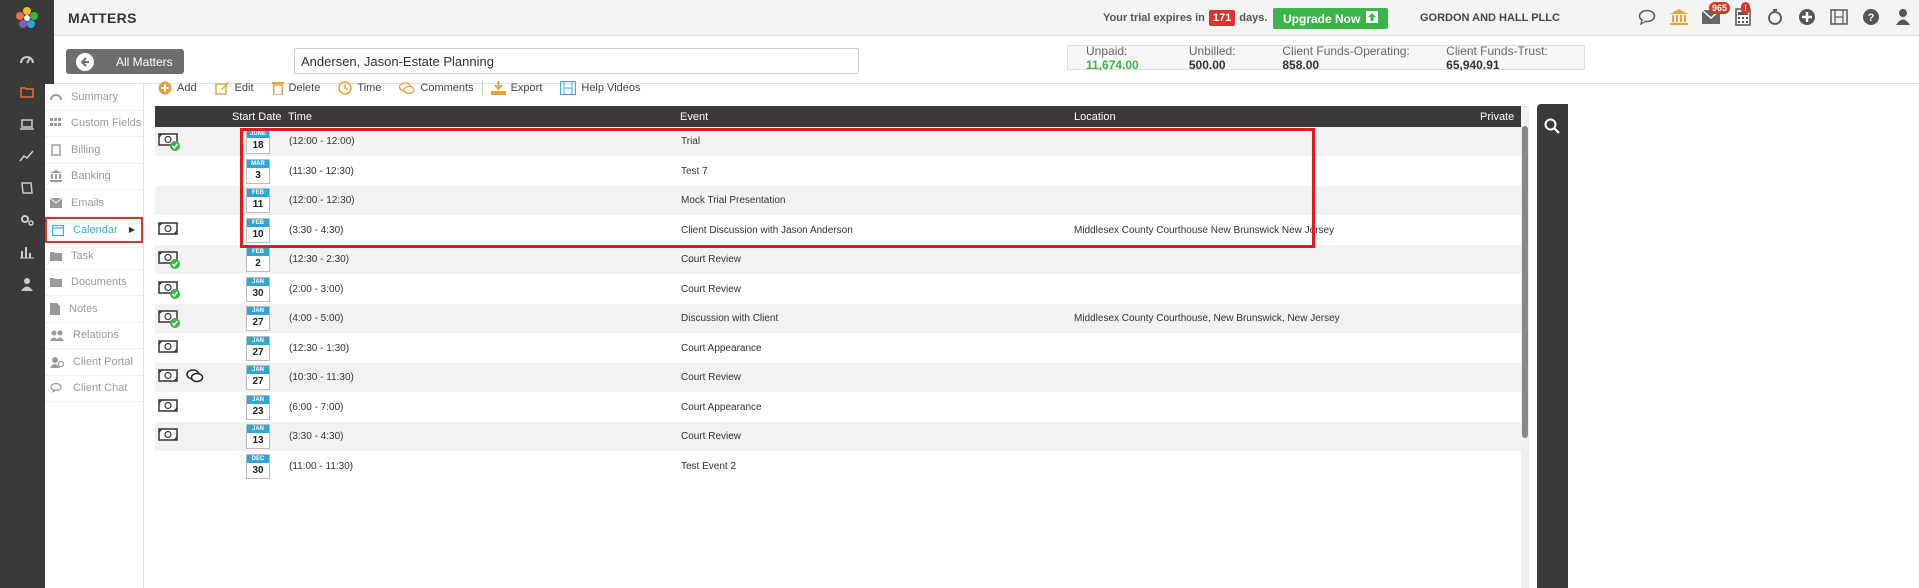 This screenshot has height=588, width=1919. What do you see at coordinates (94, 283) in the screenshot?
I see `sidemenu-item-documents: Documents` at bounding box center [94, 283].